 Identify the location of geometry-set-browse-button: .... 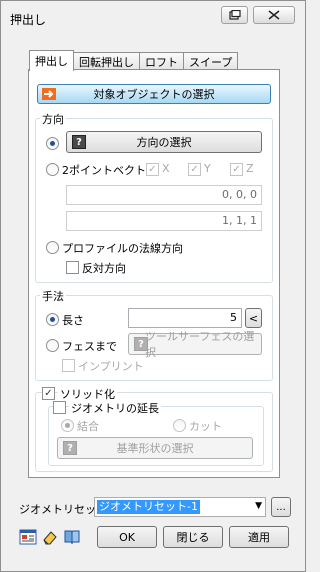
(281, 507).